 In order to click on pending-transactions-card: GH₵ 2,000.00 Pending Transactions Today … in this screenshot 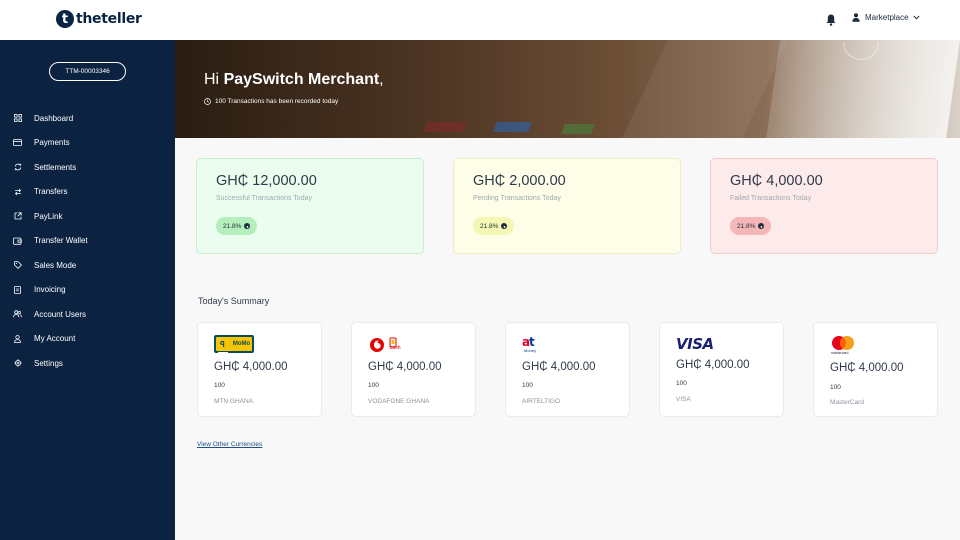, I will do `click(567, 206)`.